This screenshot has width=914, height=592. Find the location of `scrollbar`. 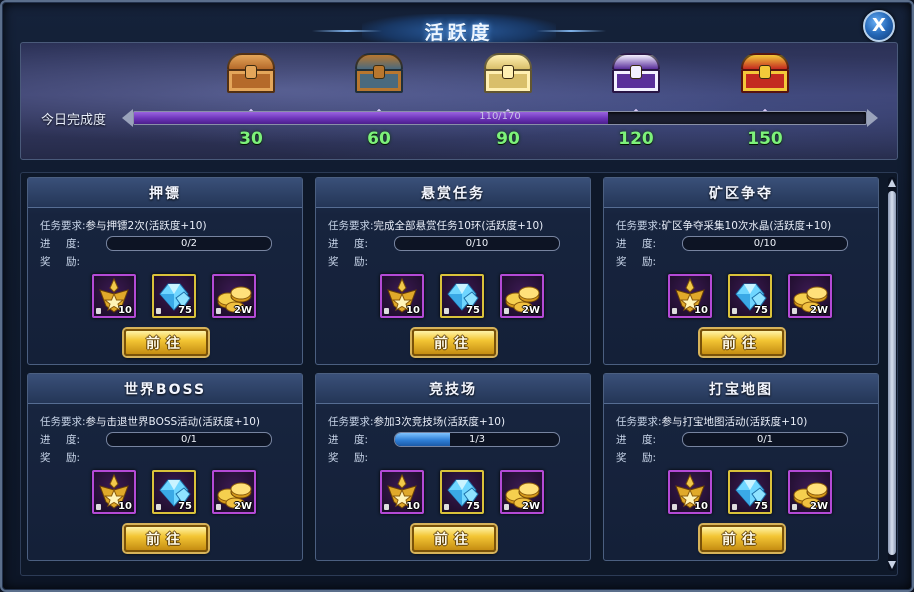

scrollbar is located at coordinates (892, 374).